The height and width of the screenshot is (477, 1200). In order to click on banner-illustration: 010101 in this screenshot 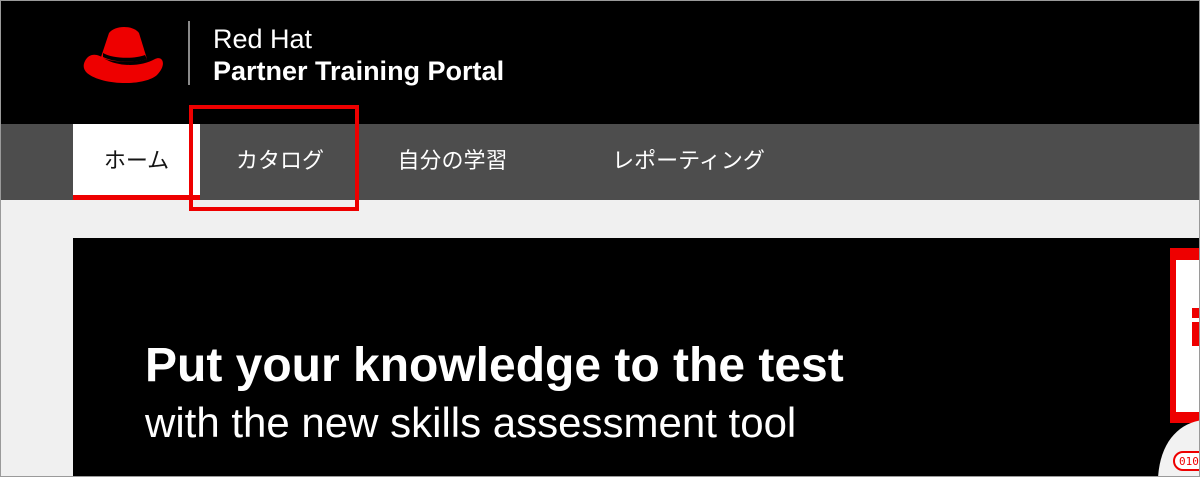, I will do `click(1178, 362)`.